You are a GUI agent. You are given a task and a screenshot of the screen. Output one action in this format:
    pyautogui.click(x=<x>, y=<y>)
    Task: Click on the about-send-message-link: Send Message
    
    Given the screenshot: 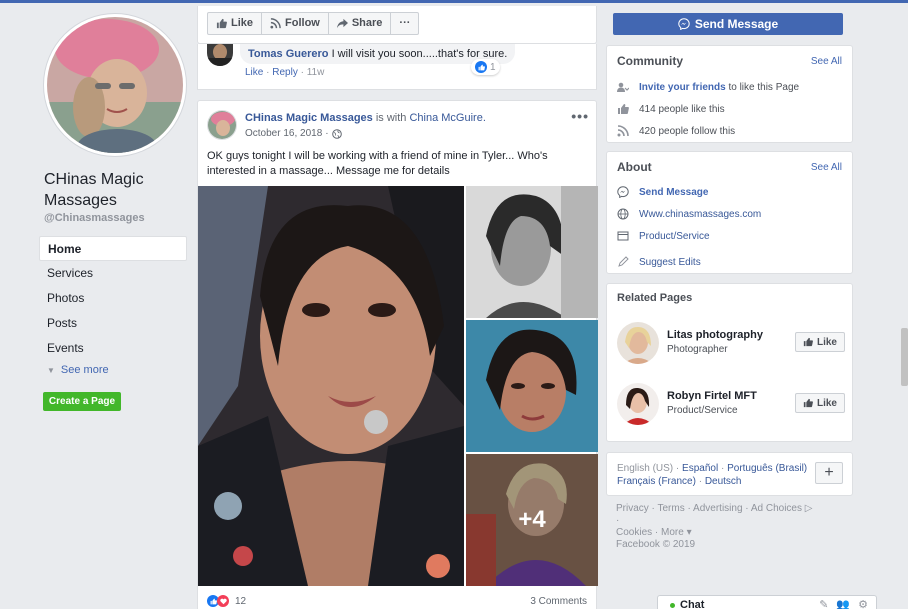 What is the action you would take?
    pyautogui.click(x=673, y=192)
    